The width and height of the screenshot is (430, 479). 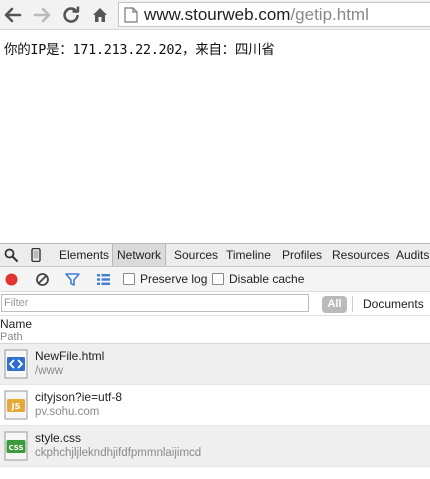 I want to click on home-icon, so click(x=100, y=15).